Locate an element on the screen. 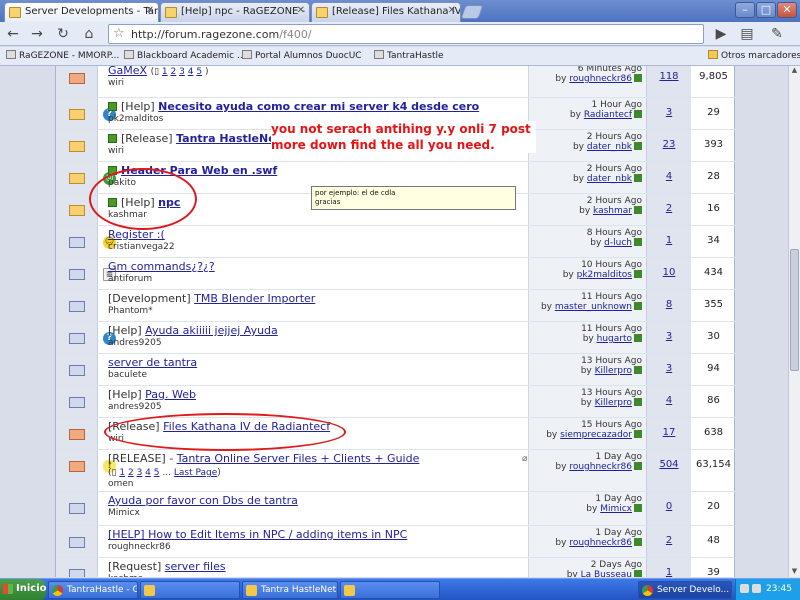 The image size is (800, 600). forward-arrow-icon: → is located at coordinates (37, 34).